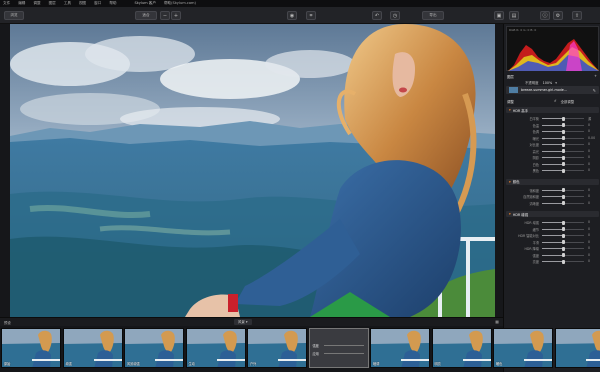 The image size is (600, 372). Describe the element at coordinates (14, 15) in the screenshot. I see `browse-button: 浏览` at that location.